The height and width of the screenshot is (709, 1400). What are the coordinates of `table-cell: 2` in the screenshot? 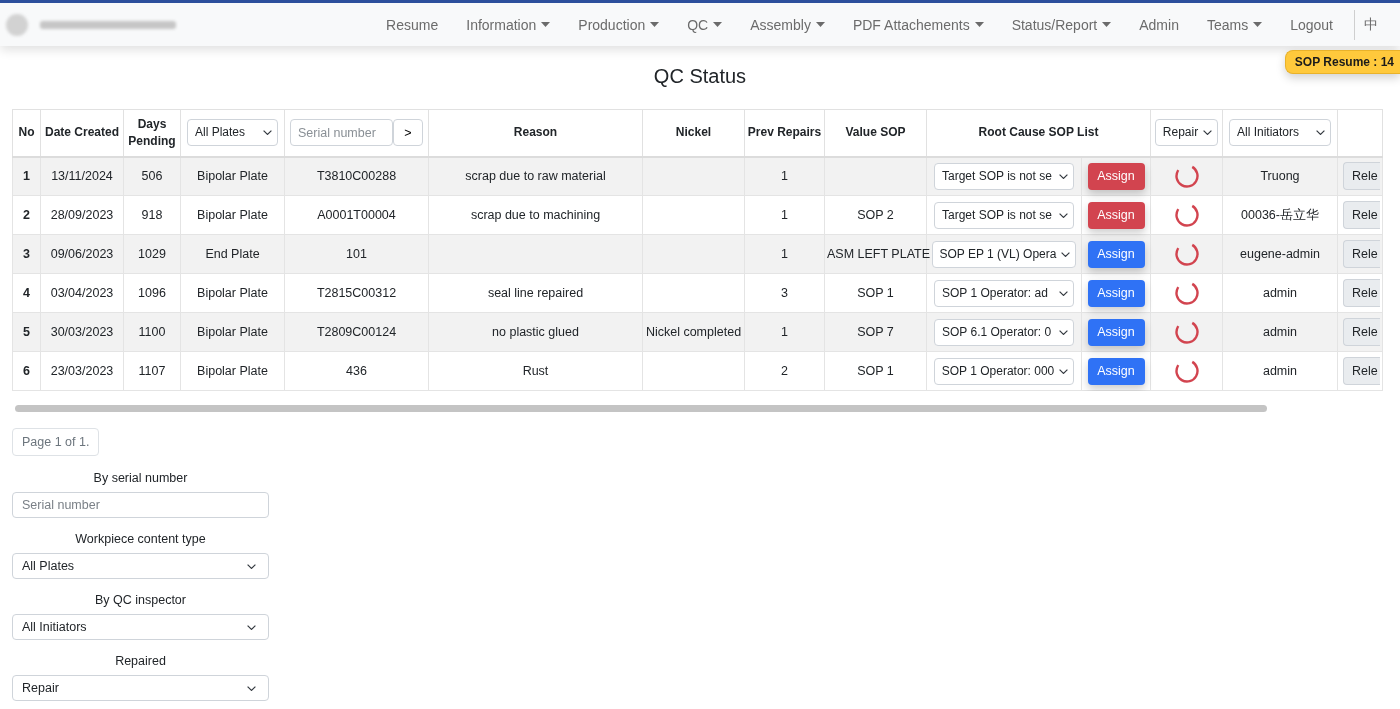 It's located at (26, 215).